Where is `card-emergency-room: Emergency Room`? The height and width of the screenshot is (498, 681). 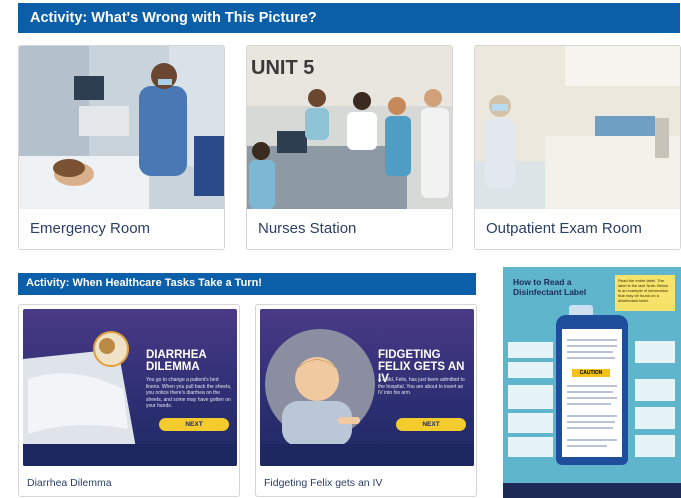 card-emergency-room: Emergency Room is located at coordinates (121, 147).